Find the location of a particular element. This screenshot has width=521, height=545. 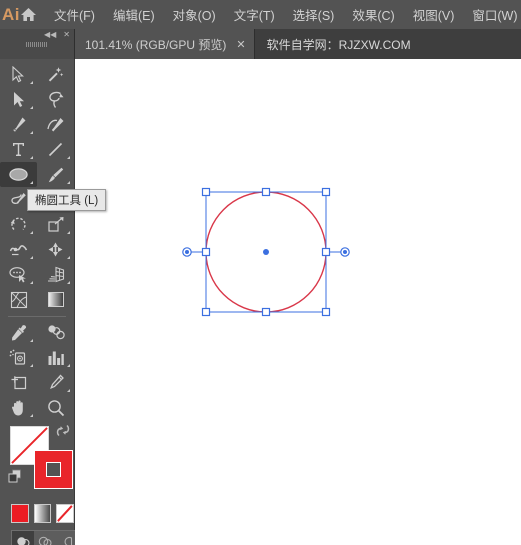

rotate-tool is located at coordinates (18, 224).